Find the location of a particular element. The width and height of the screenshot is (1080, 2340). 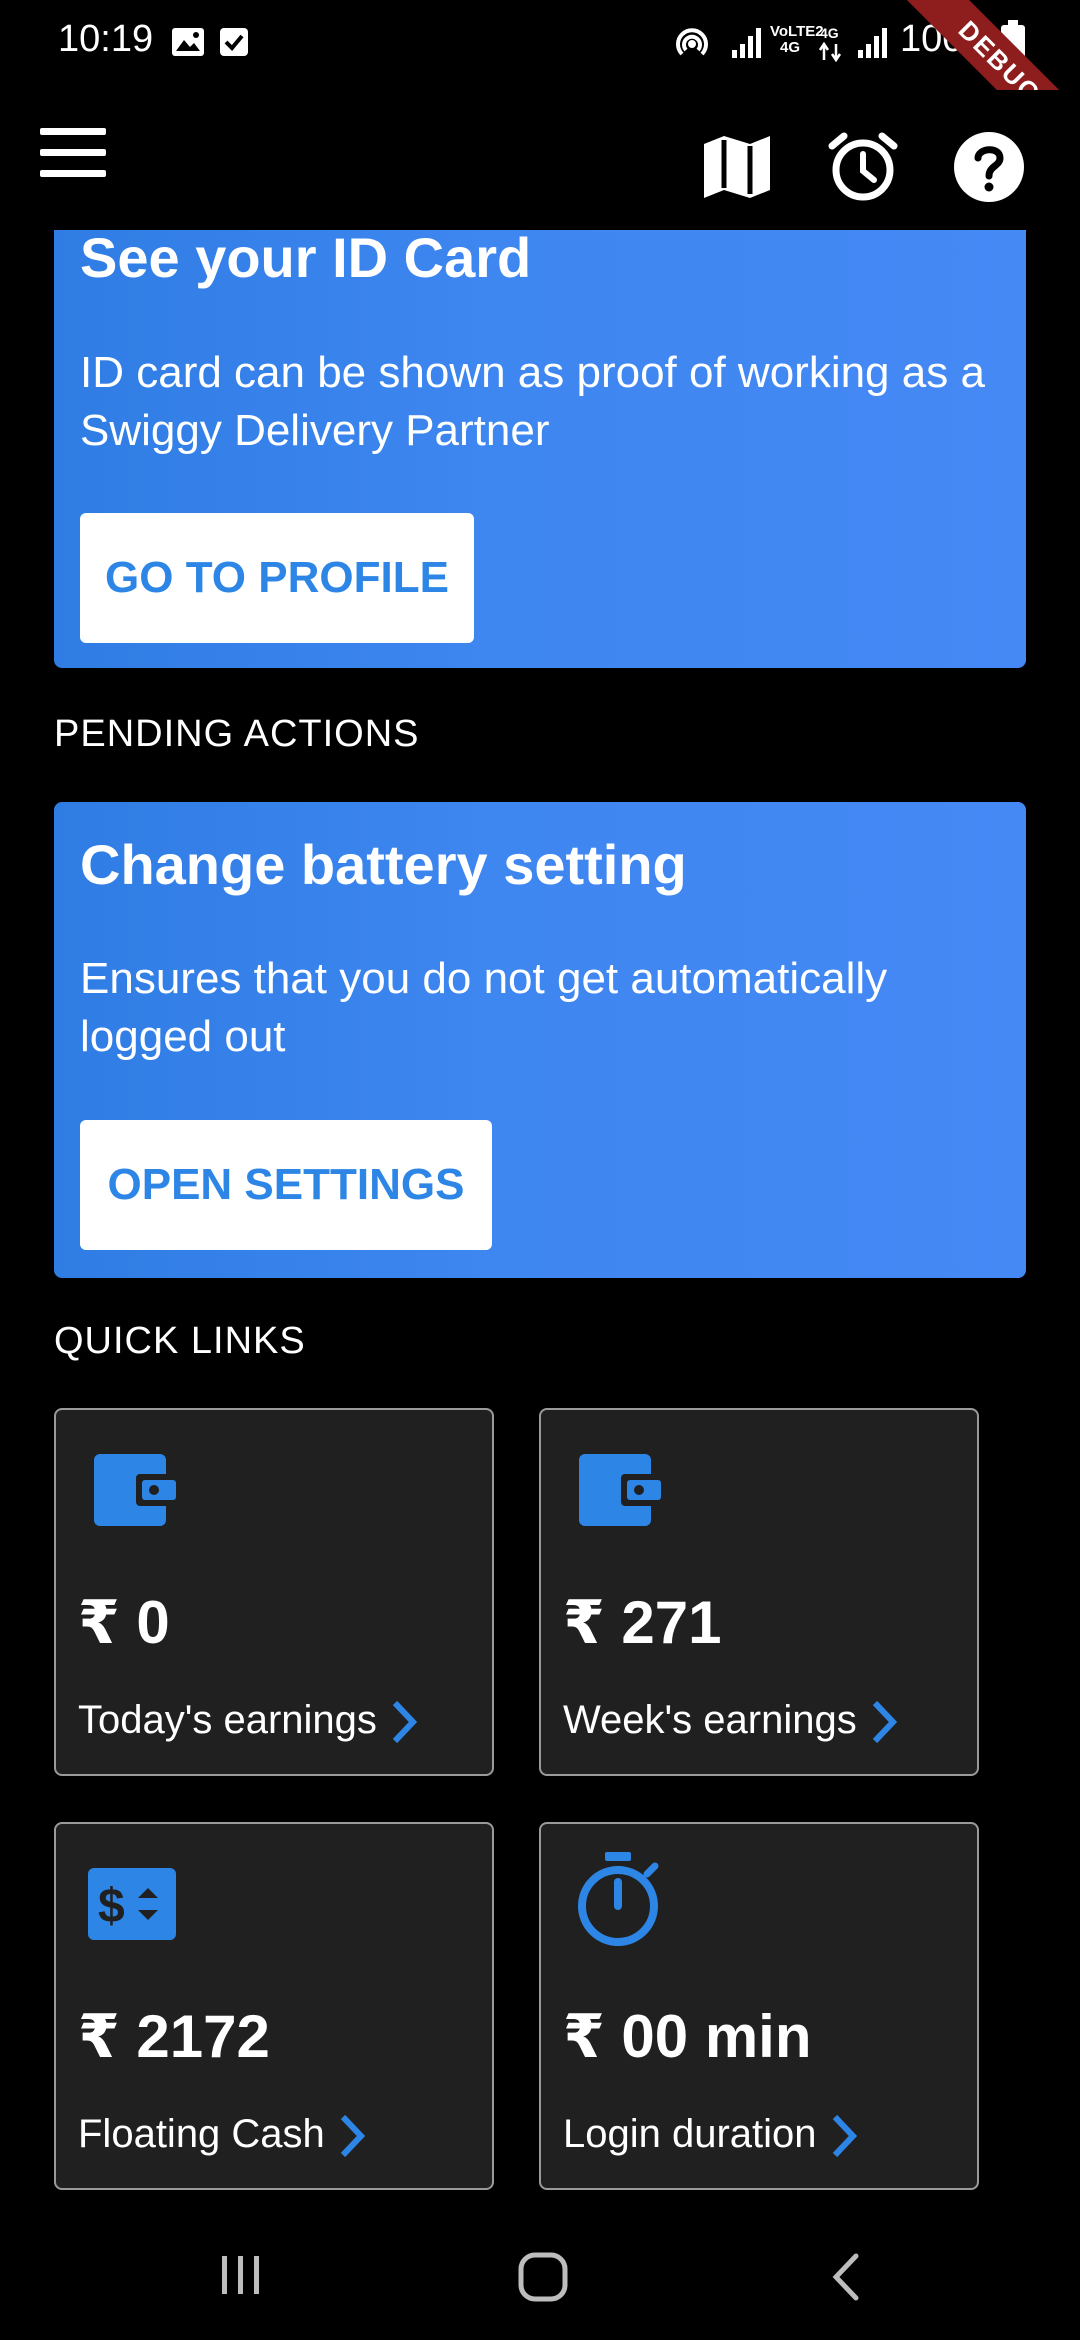

todays-earnings-tile: ₹ 0 Today's earnings is located at coordinates (274, 1592).